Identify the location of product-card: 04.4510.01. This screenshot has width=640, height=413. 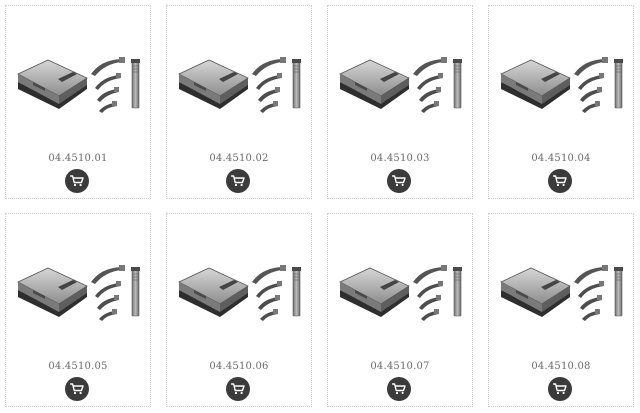
(78, 102).